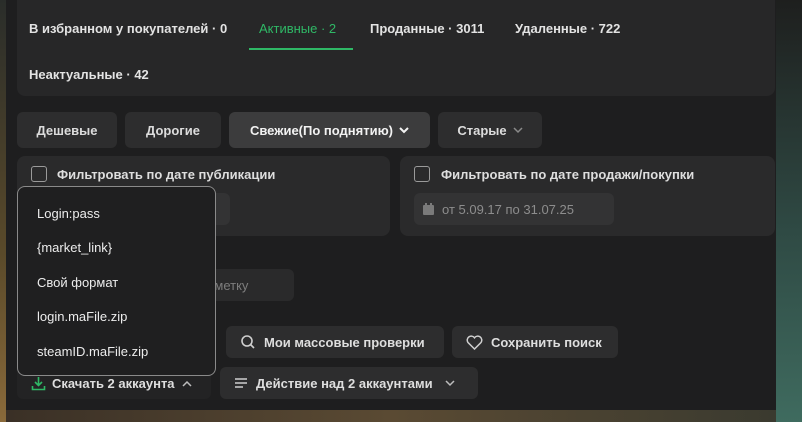  Describe the element at coordinates (77, 282) in the screenshot. I see `menu-item-custom-format: Свой формат` at that location.